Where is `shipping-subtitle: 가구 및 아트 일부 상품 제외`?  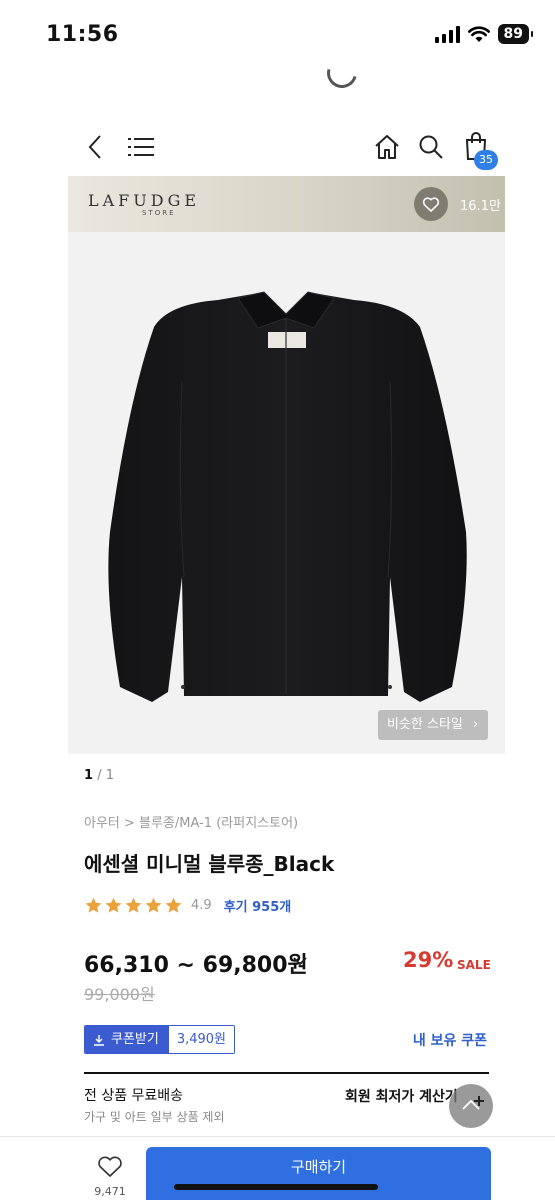
shipping-subtitle: 가구 및 아트 일부 상품 제외 is located at coordinates (154, 1117).